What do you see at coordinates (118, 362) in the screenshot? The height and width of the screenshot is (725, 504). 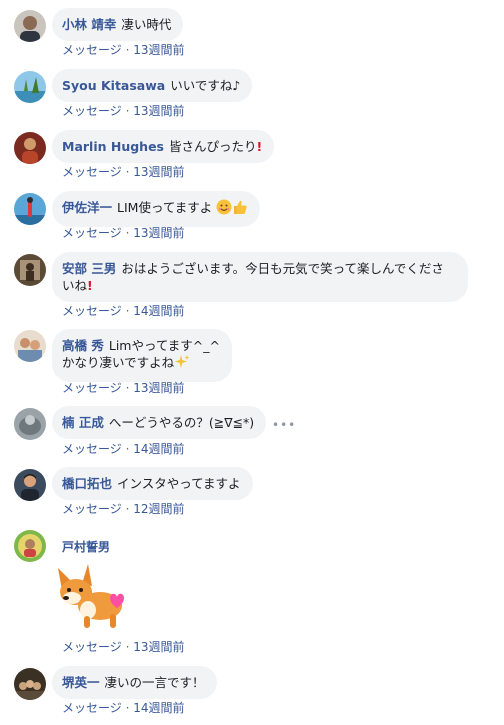 I see `comment-text-line2: かなり凄いですよね` at bounding box center [118, 362].